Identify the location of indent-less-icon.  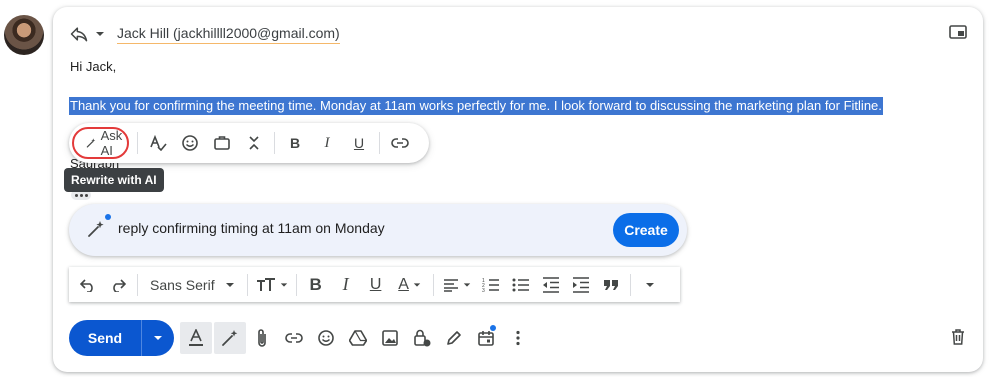
(551, 285).